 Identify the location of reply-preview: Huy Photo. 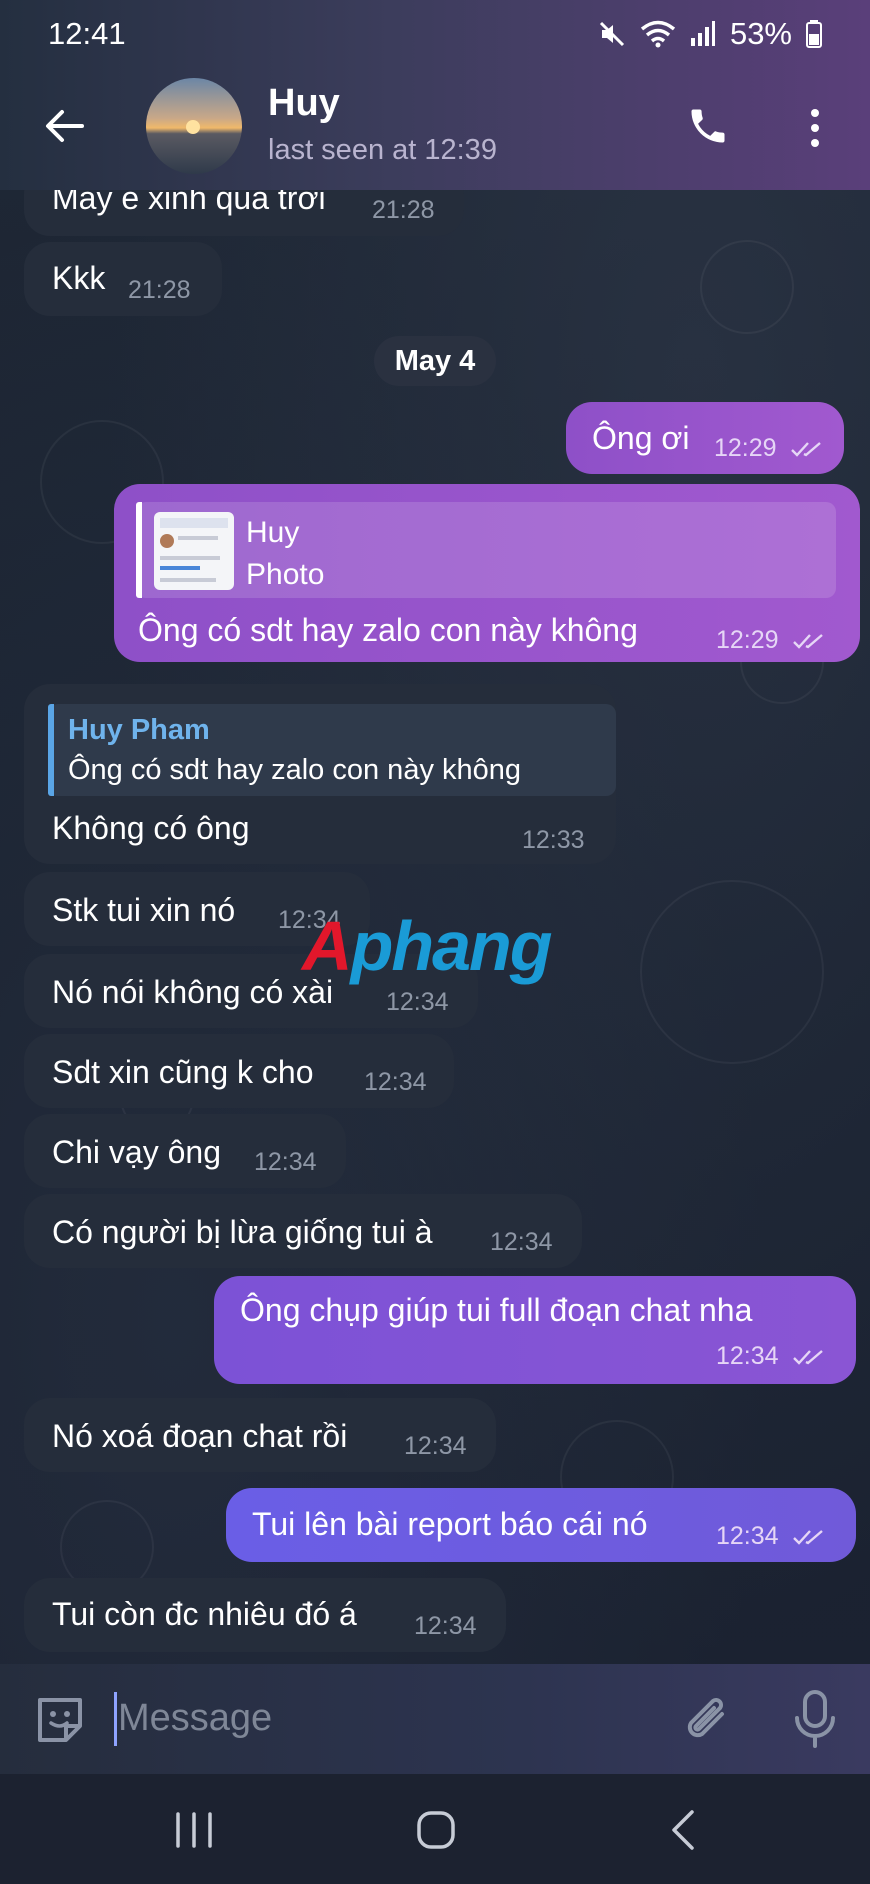
(486, 550).